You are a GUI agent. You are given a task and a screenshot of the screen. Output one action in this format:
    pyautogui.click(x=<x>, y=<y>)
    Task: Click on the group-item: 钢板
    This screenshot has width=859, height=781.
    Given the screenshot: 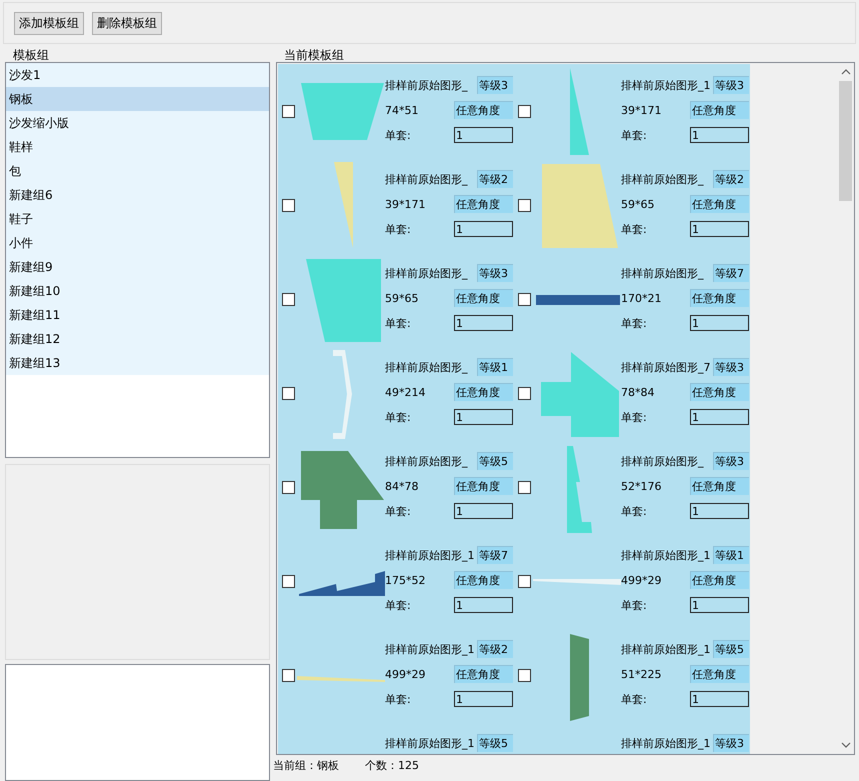 What is the action you would take?
    pyautogui.click(x=137, y=99)
    